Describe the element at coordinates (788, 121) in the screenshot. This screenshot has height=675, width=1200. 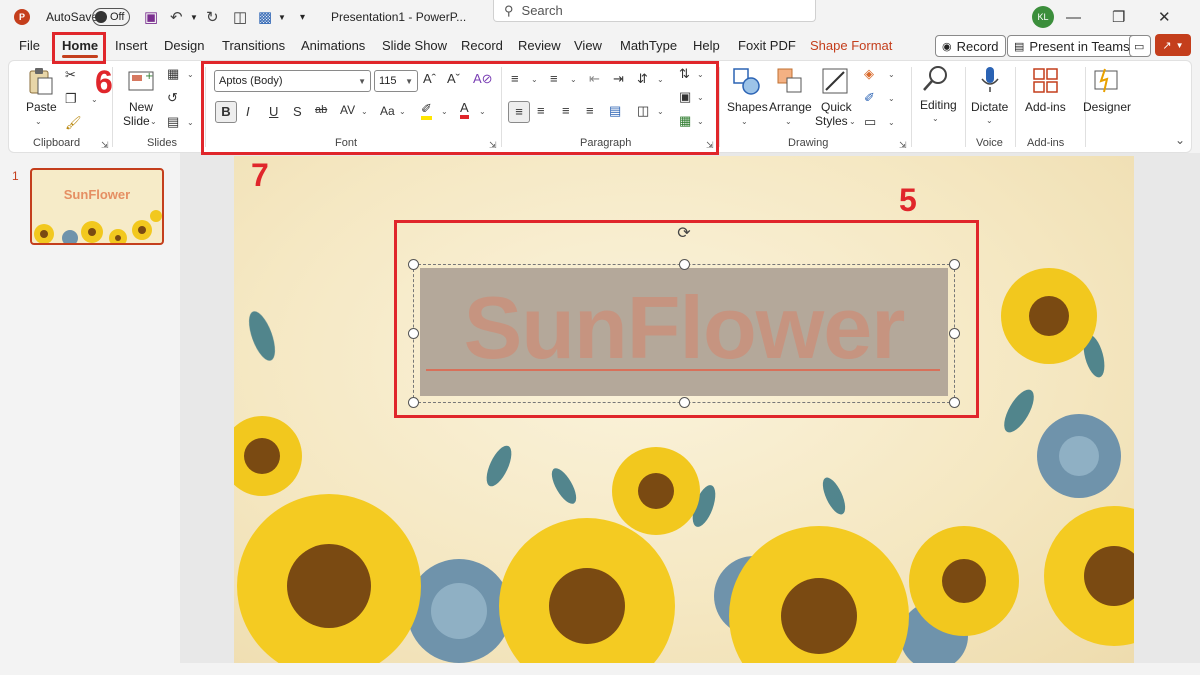
I see `arrange-dropdown-icon: ⌄` at that location.